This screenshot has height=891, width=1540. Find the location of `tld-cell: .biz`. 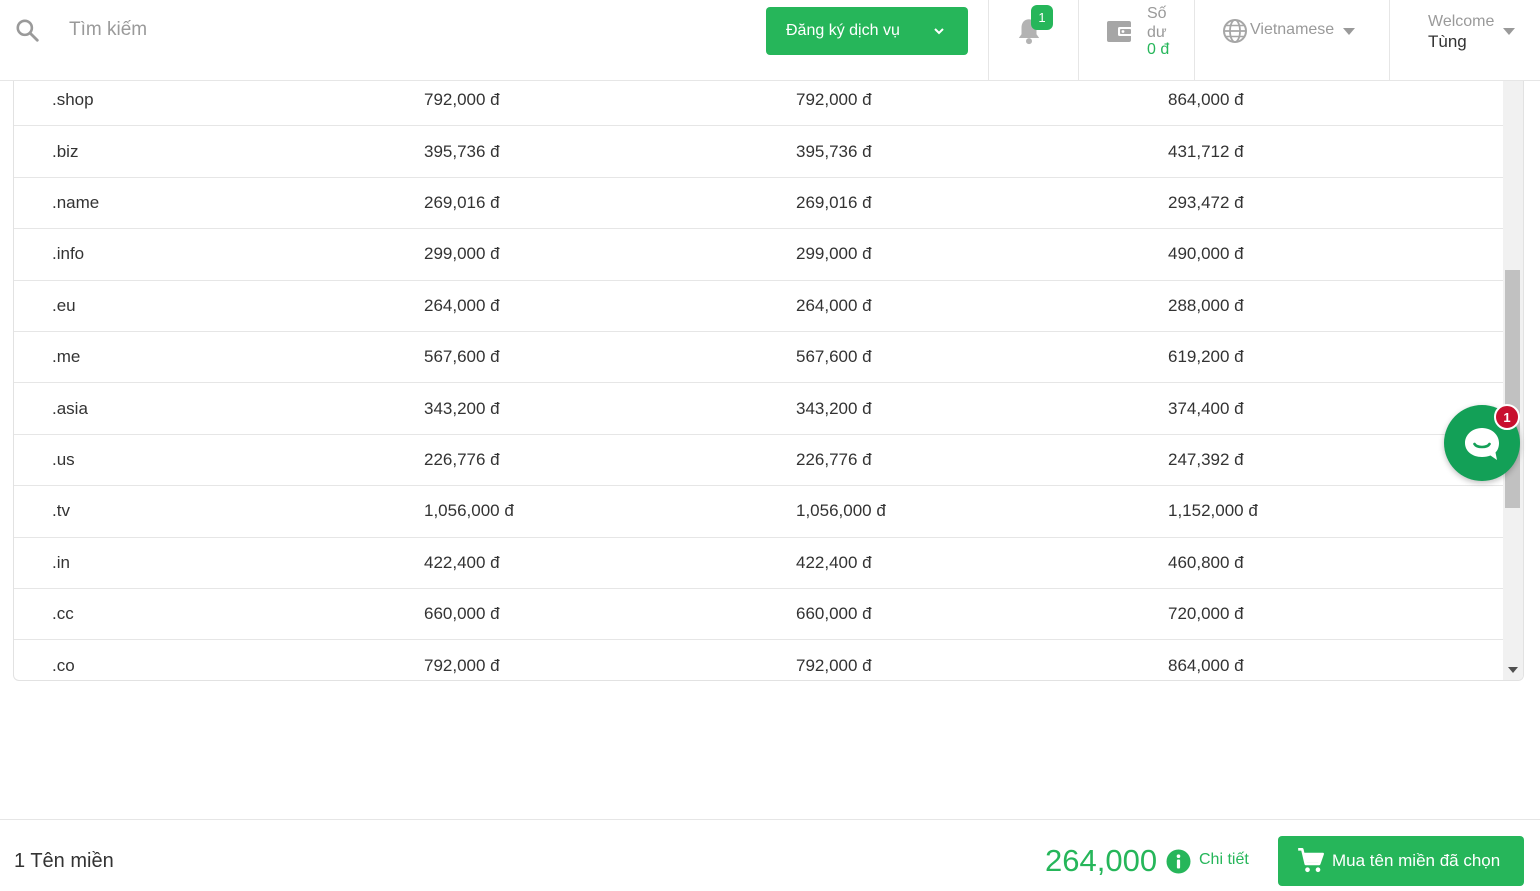

tld-cell: .biz is located at coordinates (65, 151).